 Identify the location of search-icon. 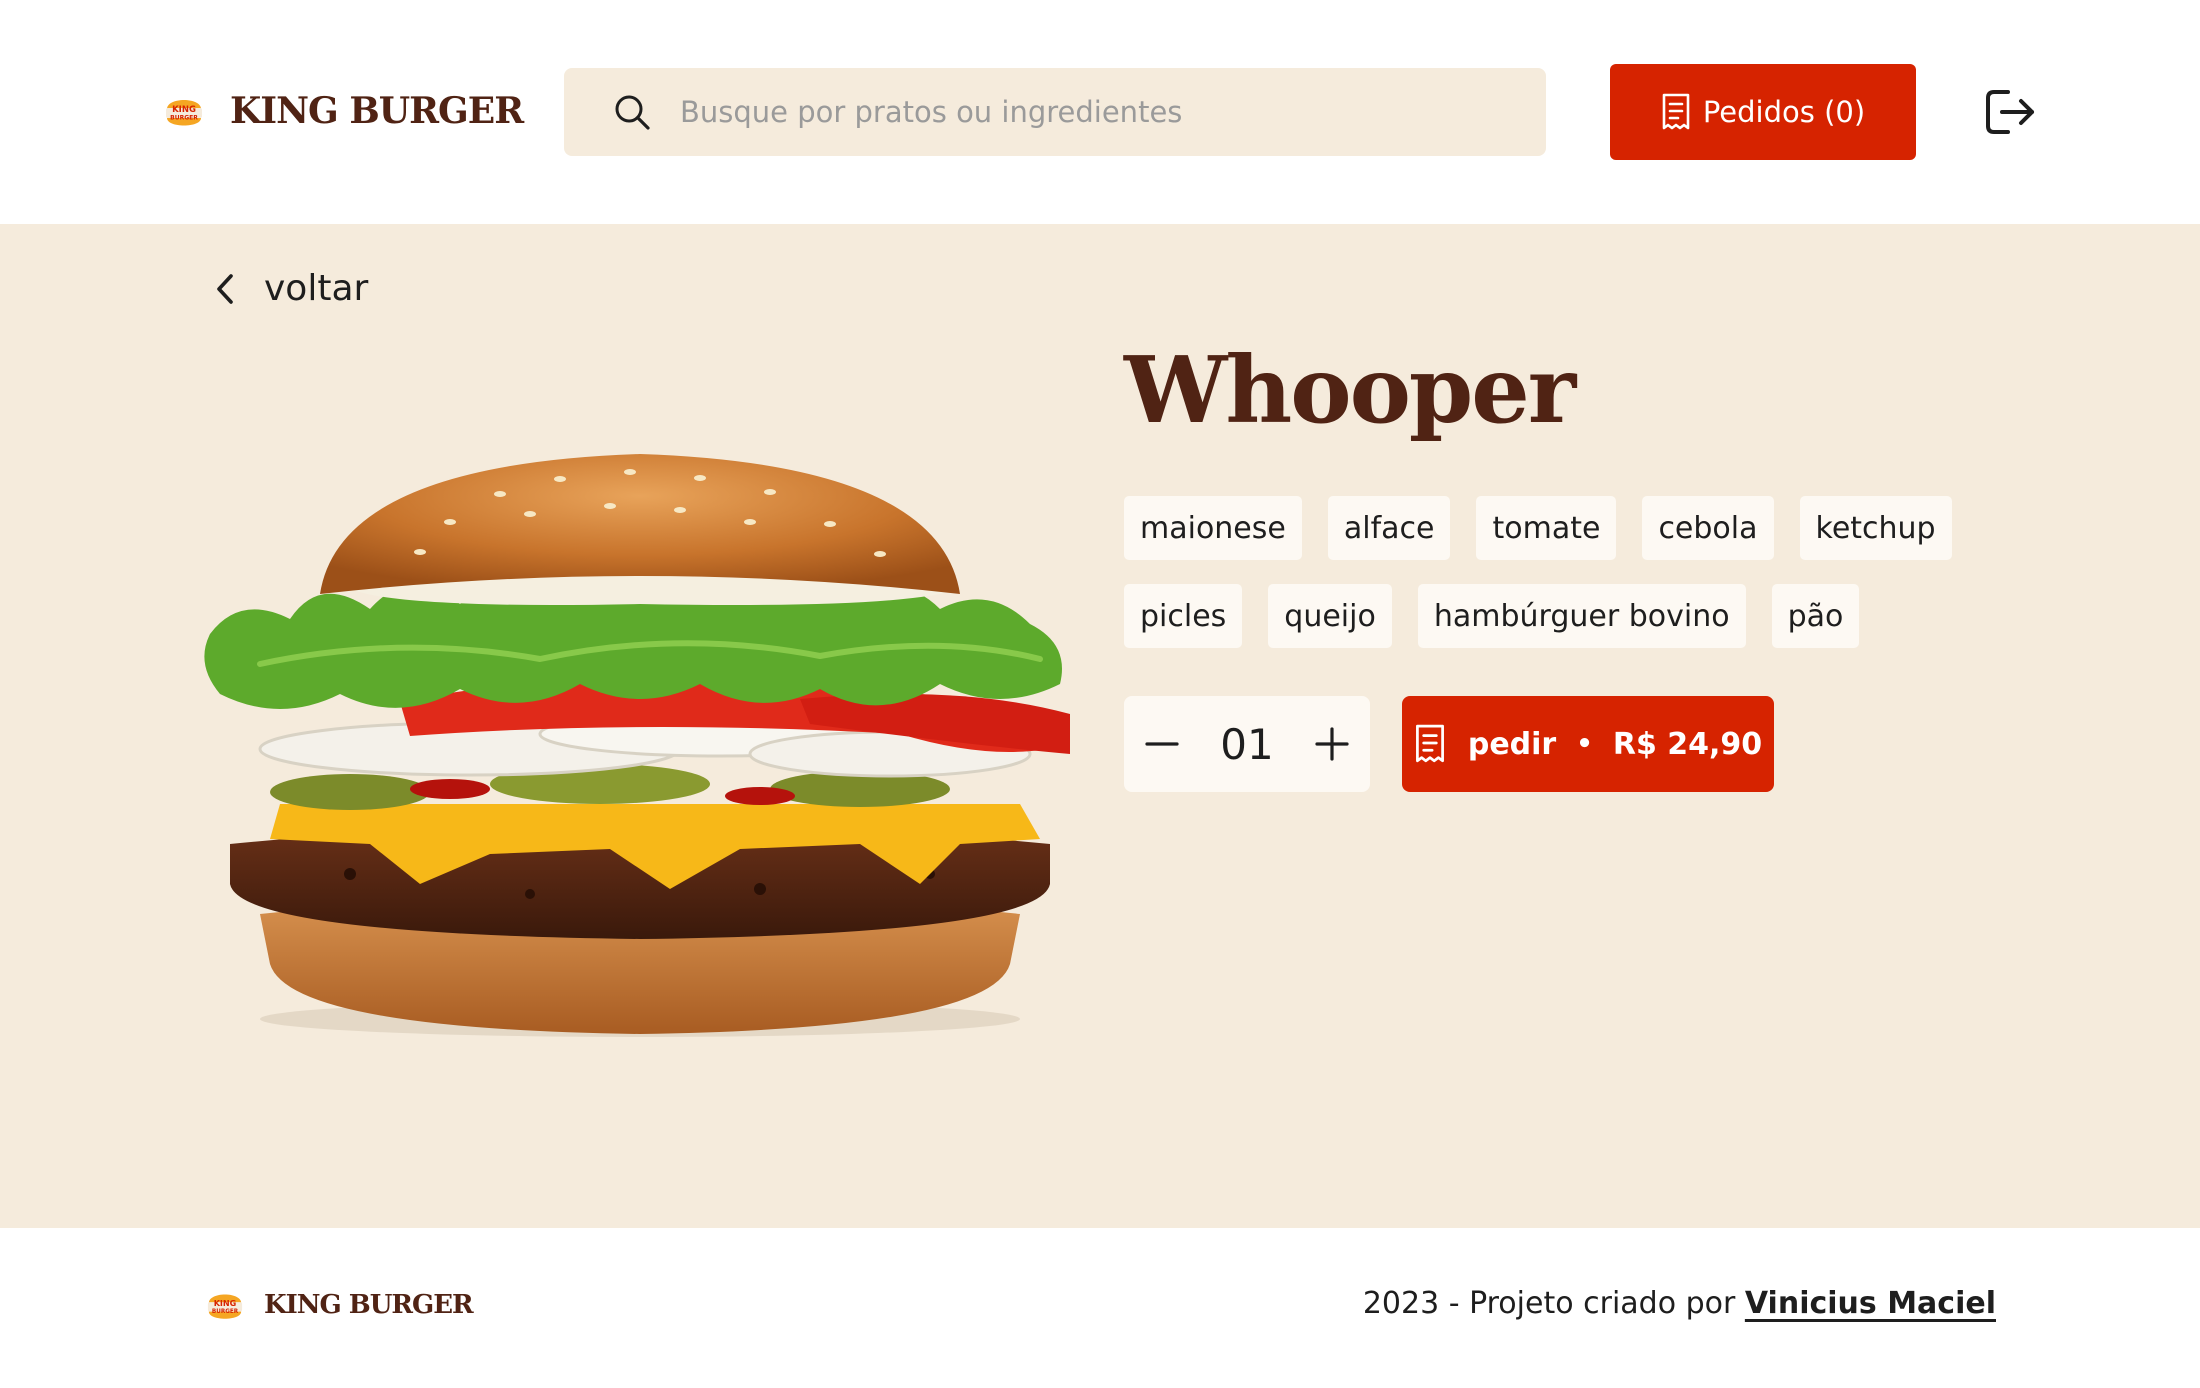
(632, 112).